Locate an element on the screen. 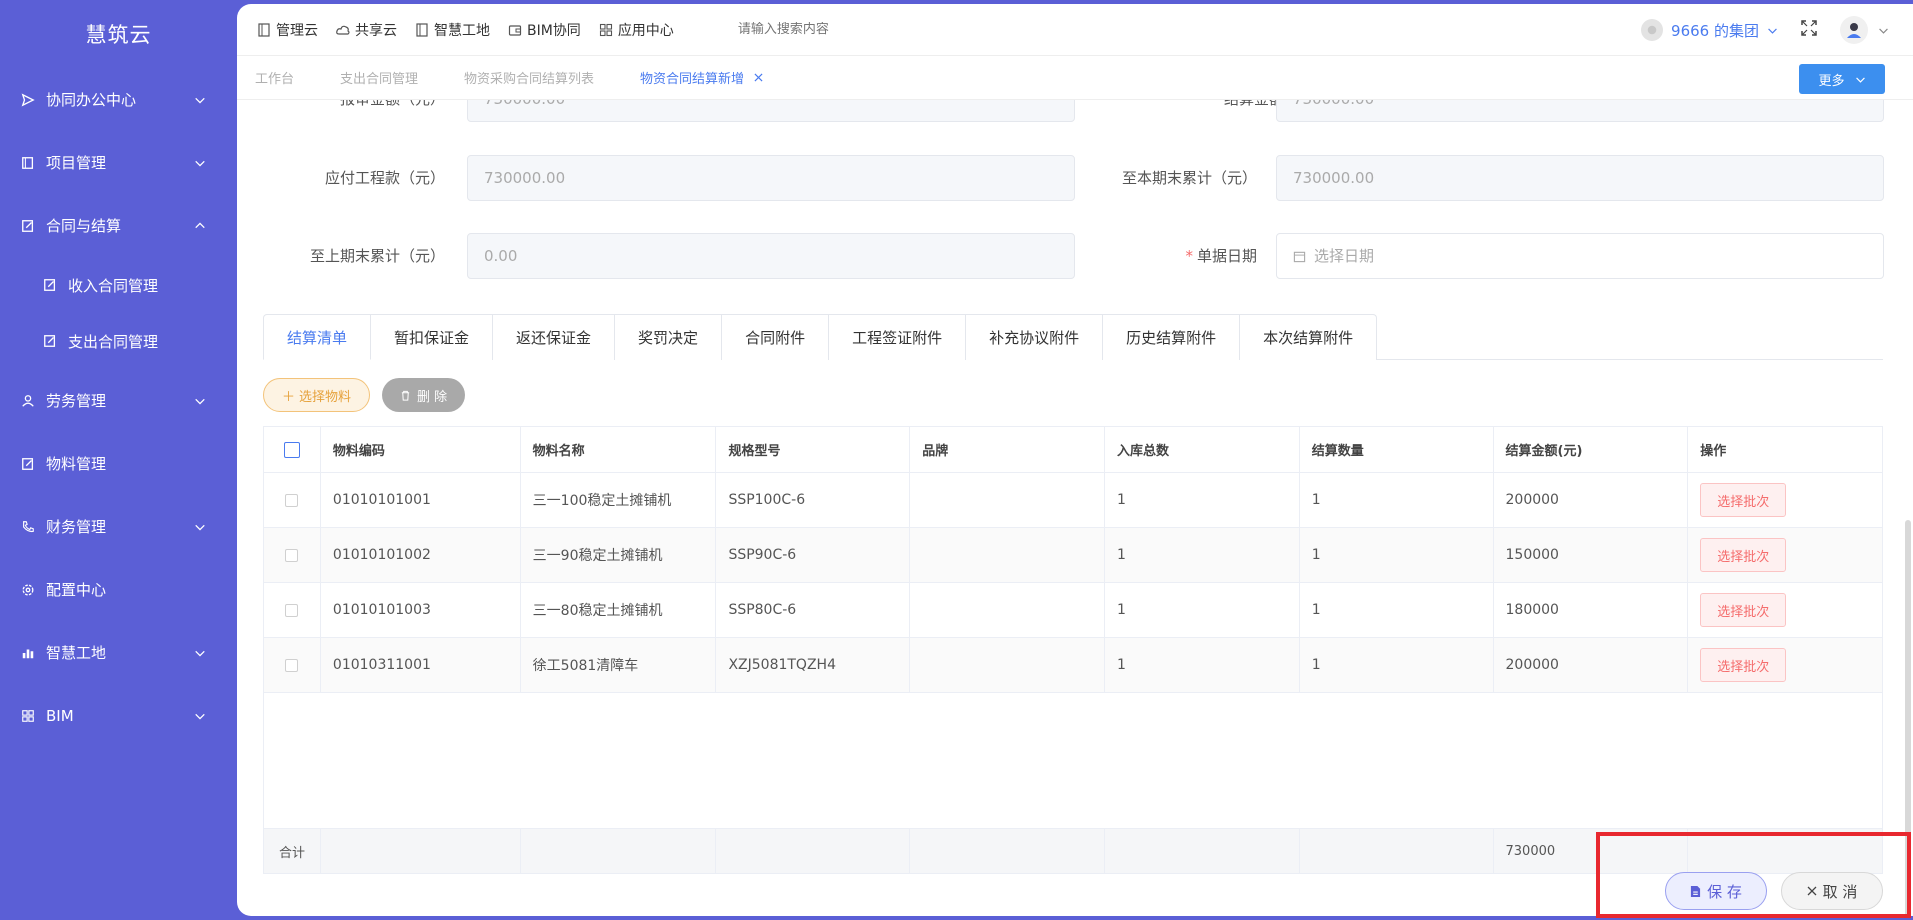 The height and width of the screenshot is (920, 1913). tab-history-attachment: 历史结算附件 is located at coordinates (1172, 337).